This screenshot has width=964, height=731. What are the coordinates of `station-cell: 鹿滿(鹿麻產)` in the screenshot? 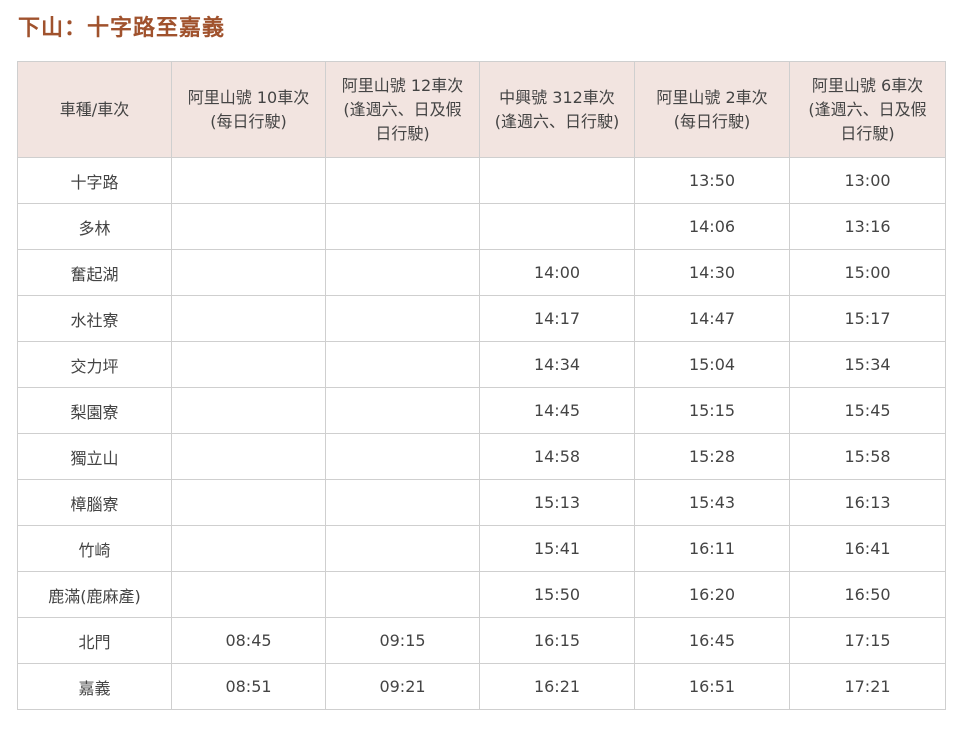 It's located at (94, 594).